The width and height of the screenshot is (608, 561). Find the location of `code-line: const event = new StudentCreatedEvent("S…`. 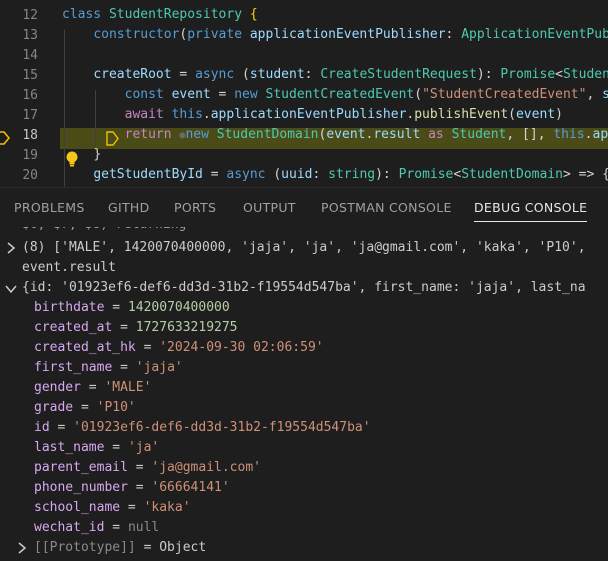

code-line: const event = new StudentCreatedEvent("S… is located at coordinates (335, 95).